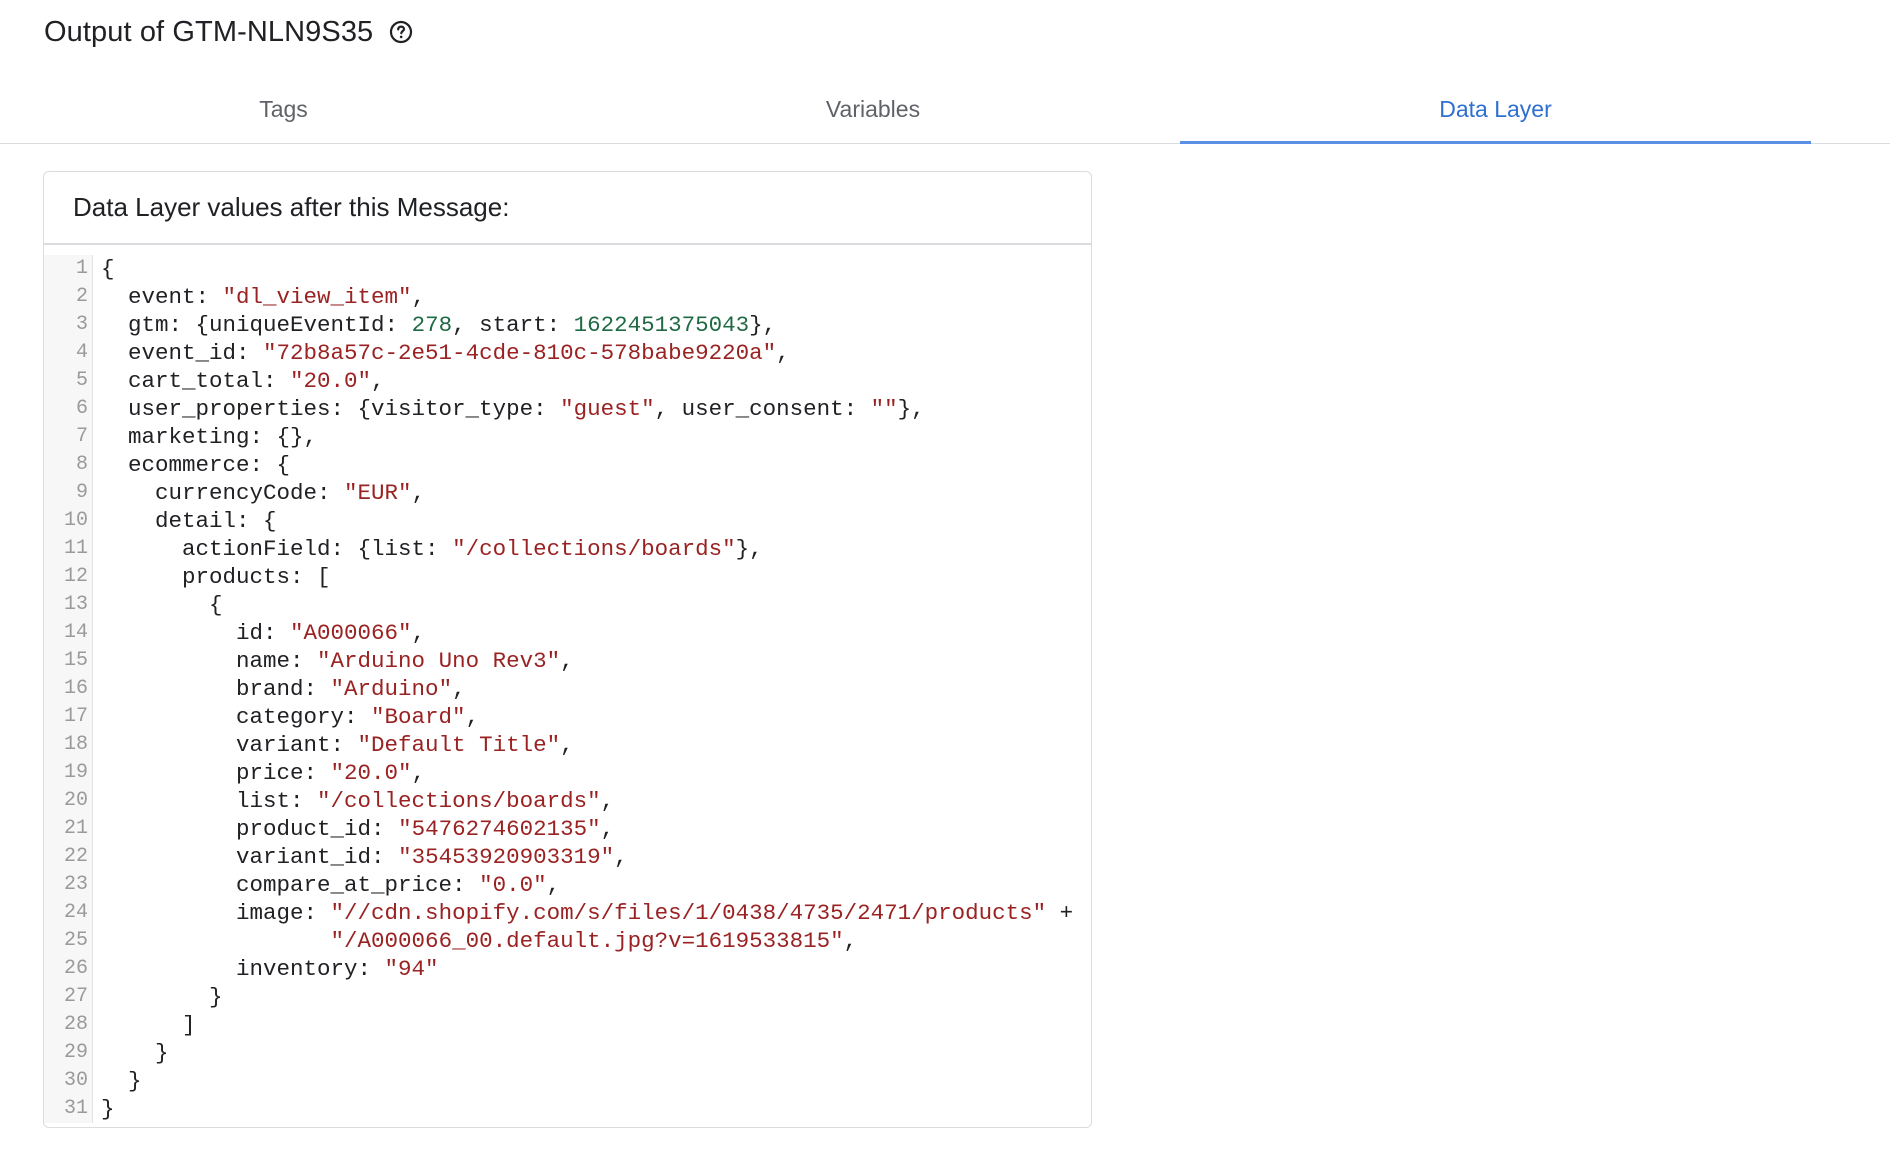 Image resolution: width=1890 pixels, height=1162 pixels. Describe the element at coordinates (81, 268) in the screenshot. I see `line-number: 1` at that location.